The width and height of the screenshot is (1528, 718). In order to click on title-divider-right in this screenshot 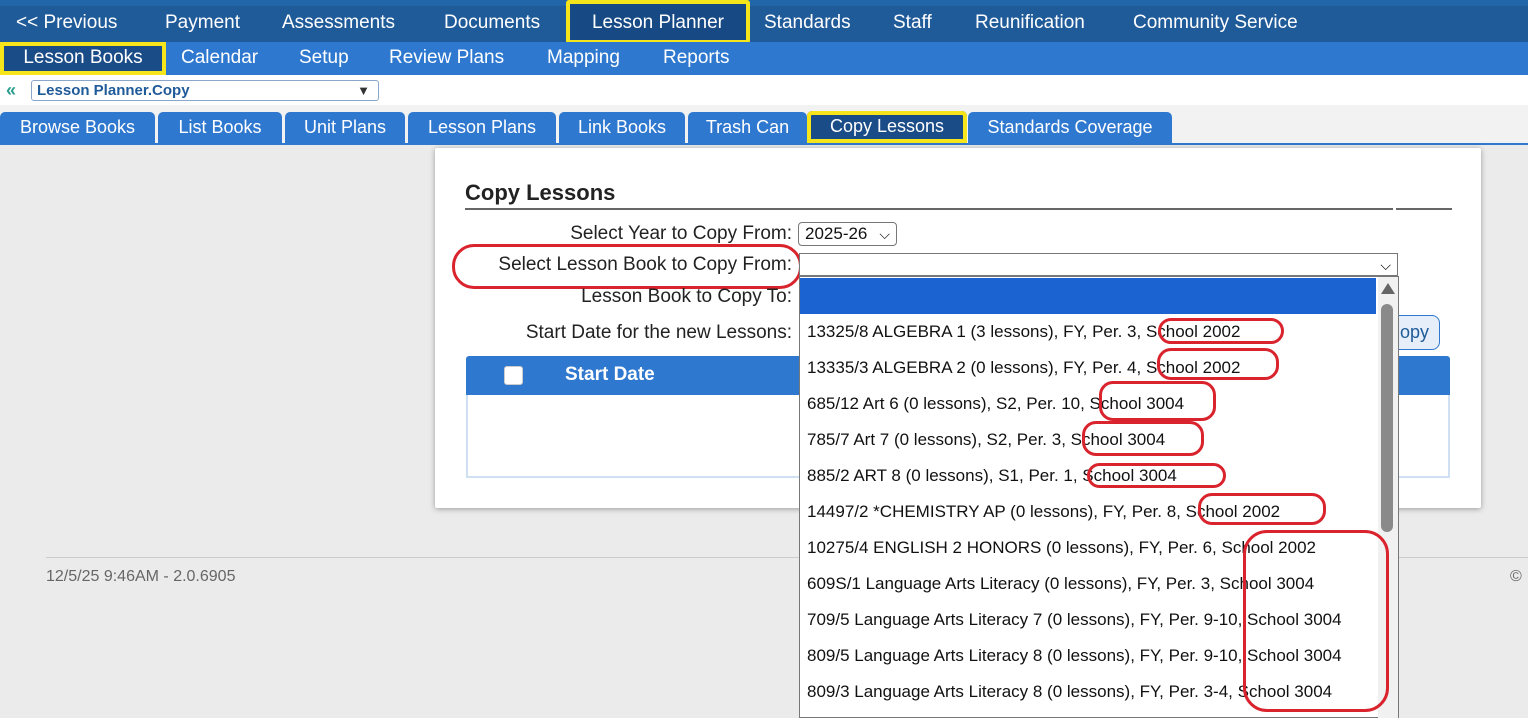, I will do `click(1424, 209)`.